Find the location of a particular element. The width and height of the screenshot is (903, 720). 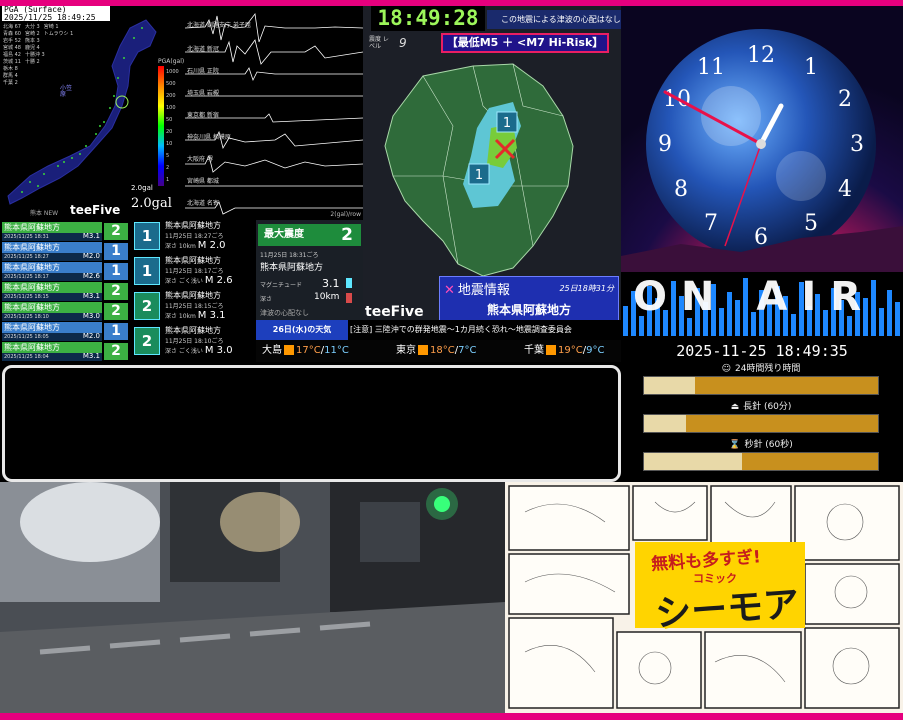

intensity-list-header: 熊本 NEW is located at coordinates (44, 213).